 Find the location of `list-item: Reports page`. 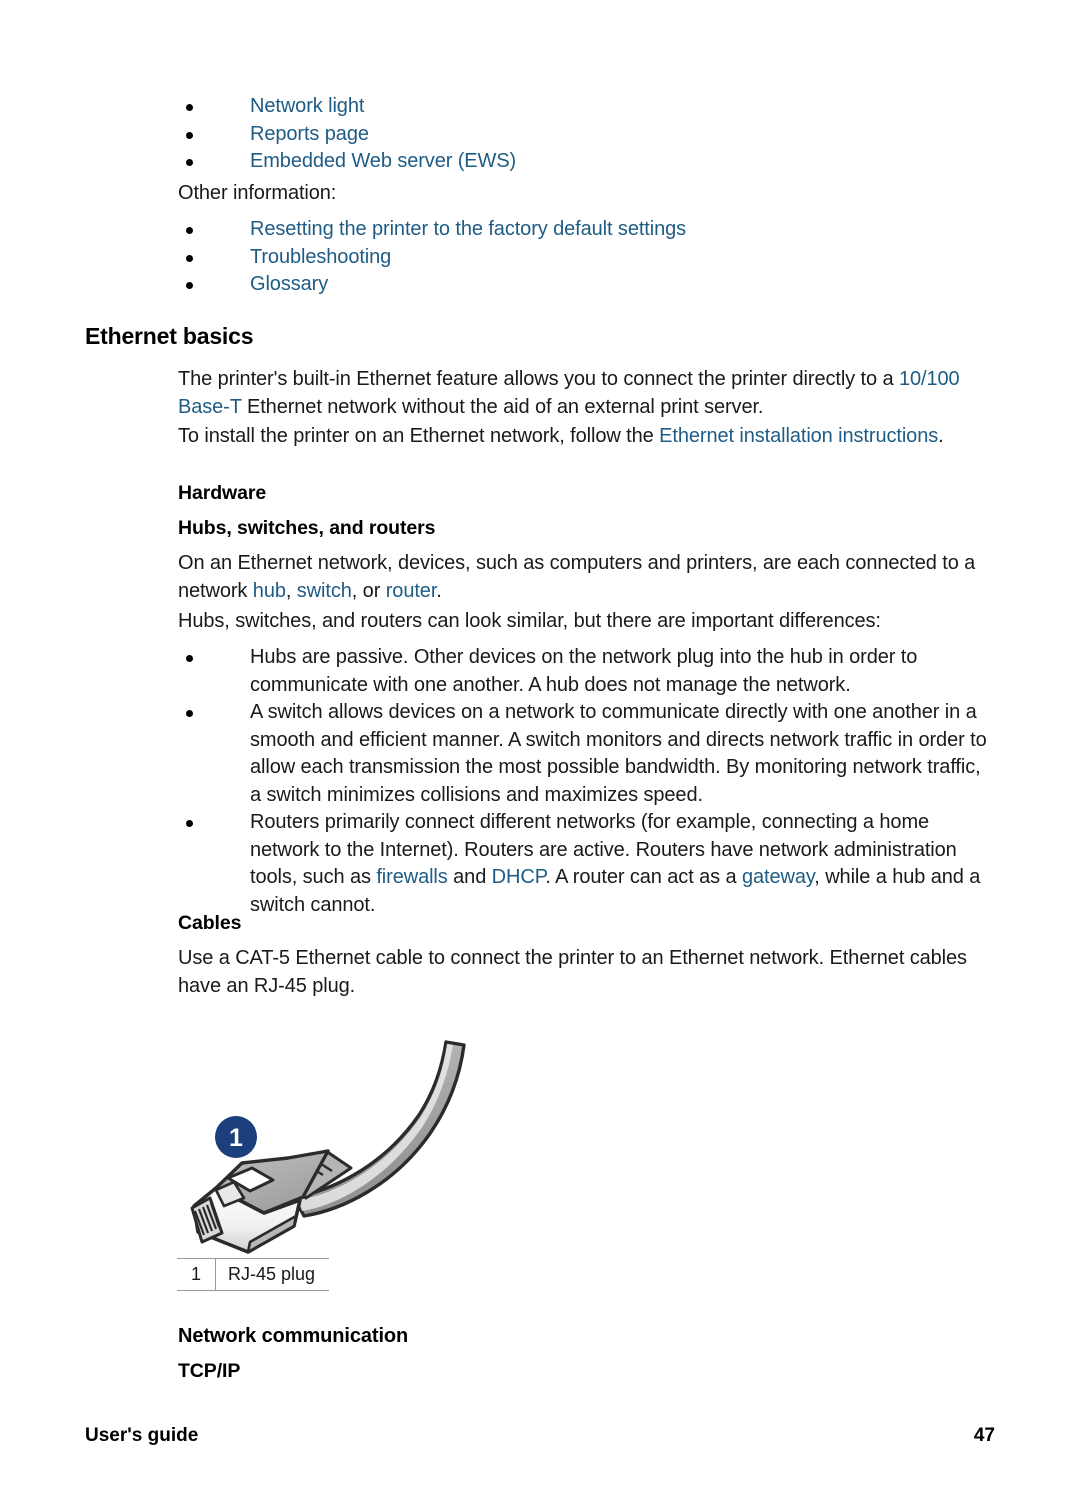

list-item: Reports page is located at coordinates (578, 135).